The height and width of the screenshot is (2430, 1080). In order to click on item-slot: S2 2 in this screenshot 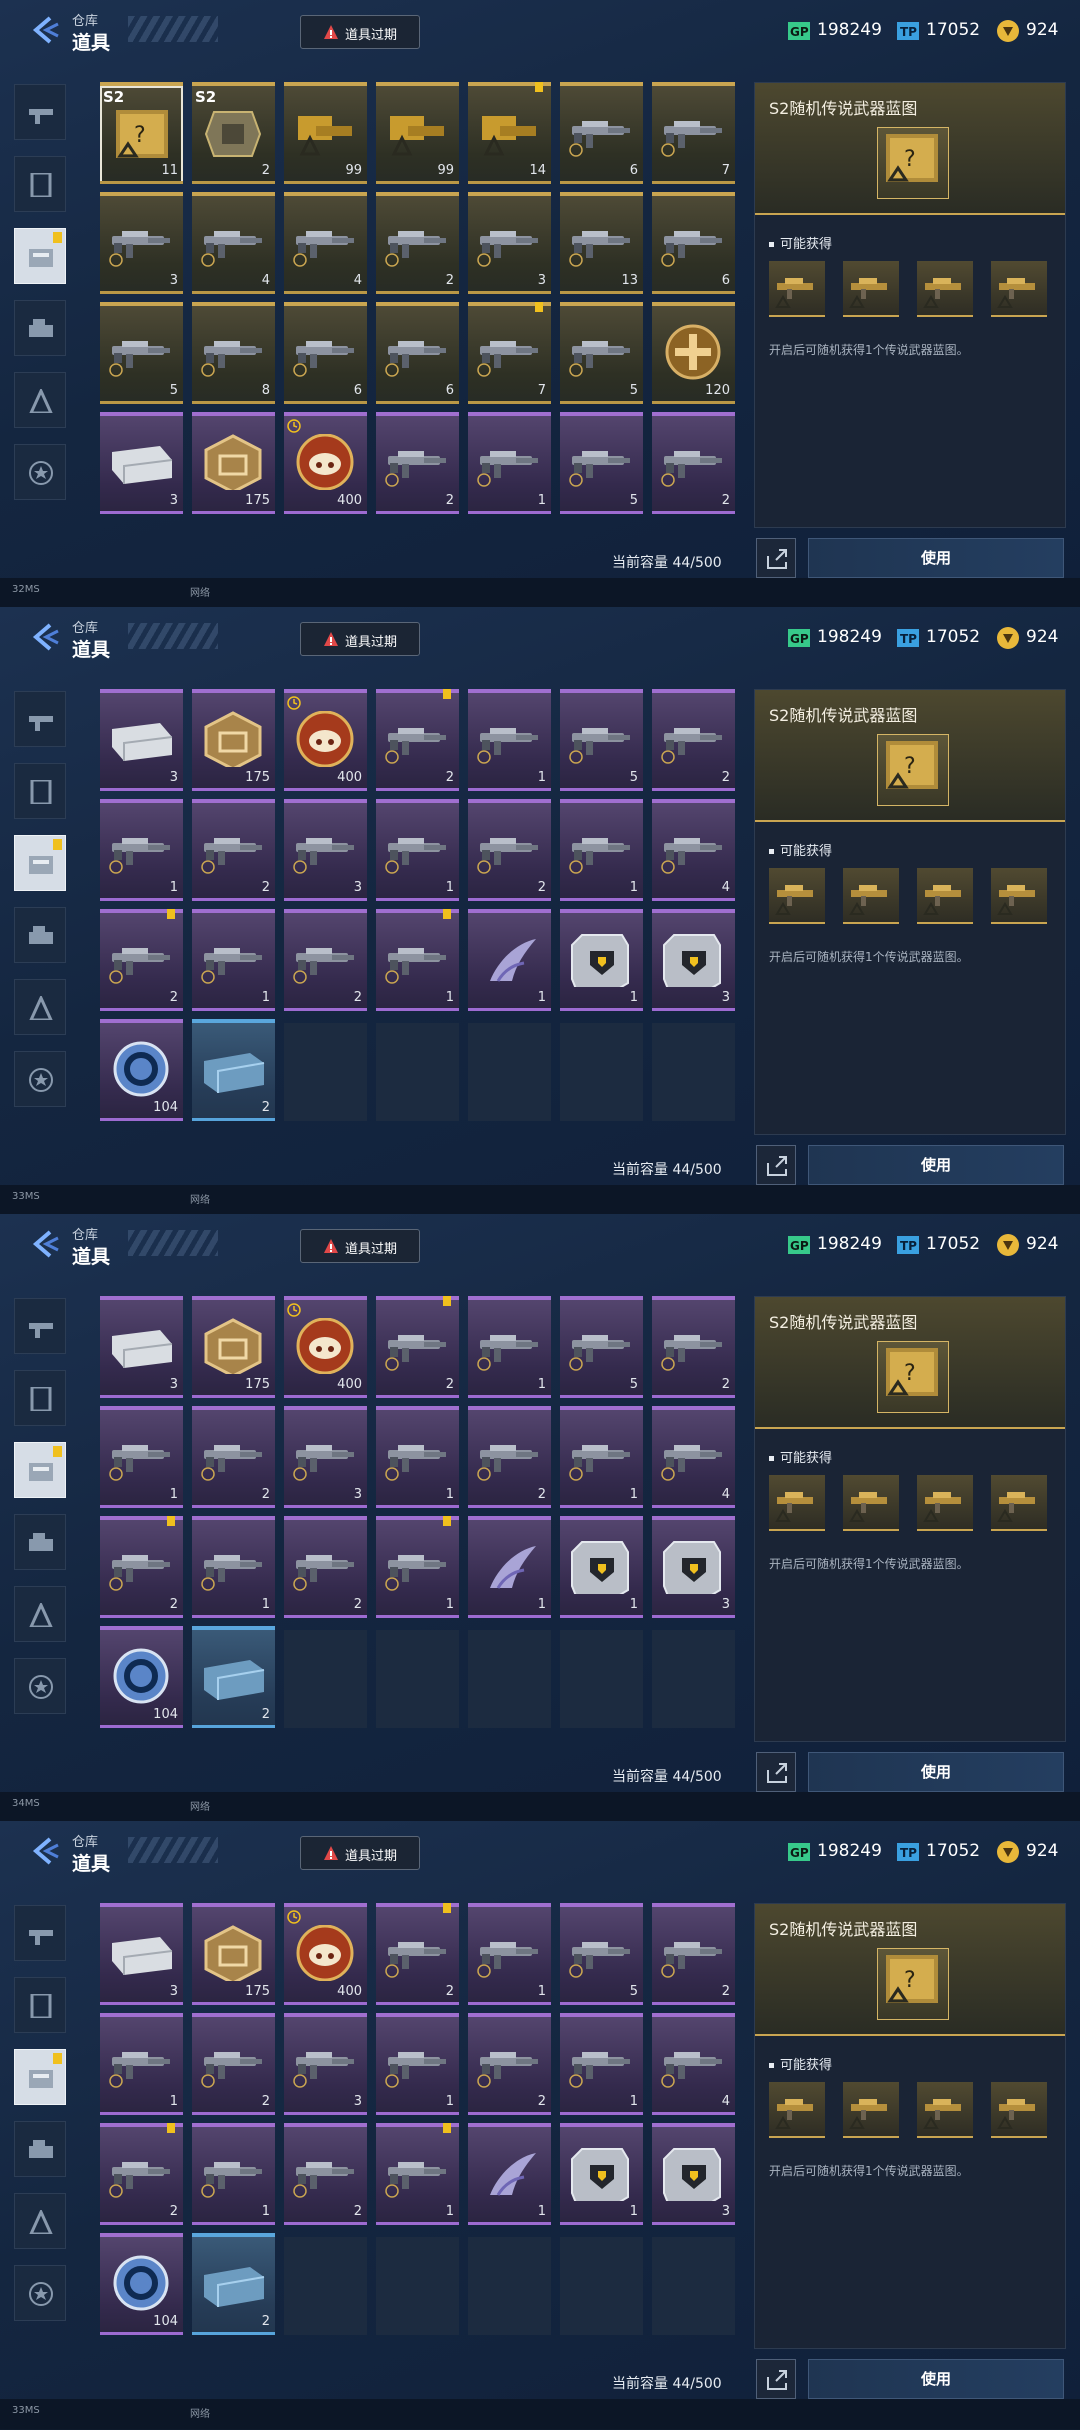, I will do `click(233, 133)`.